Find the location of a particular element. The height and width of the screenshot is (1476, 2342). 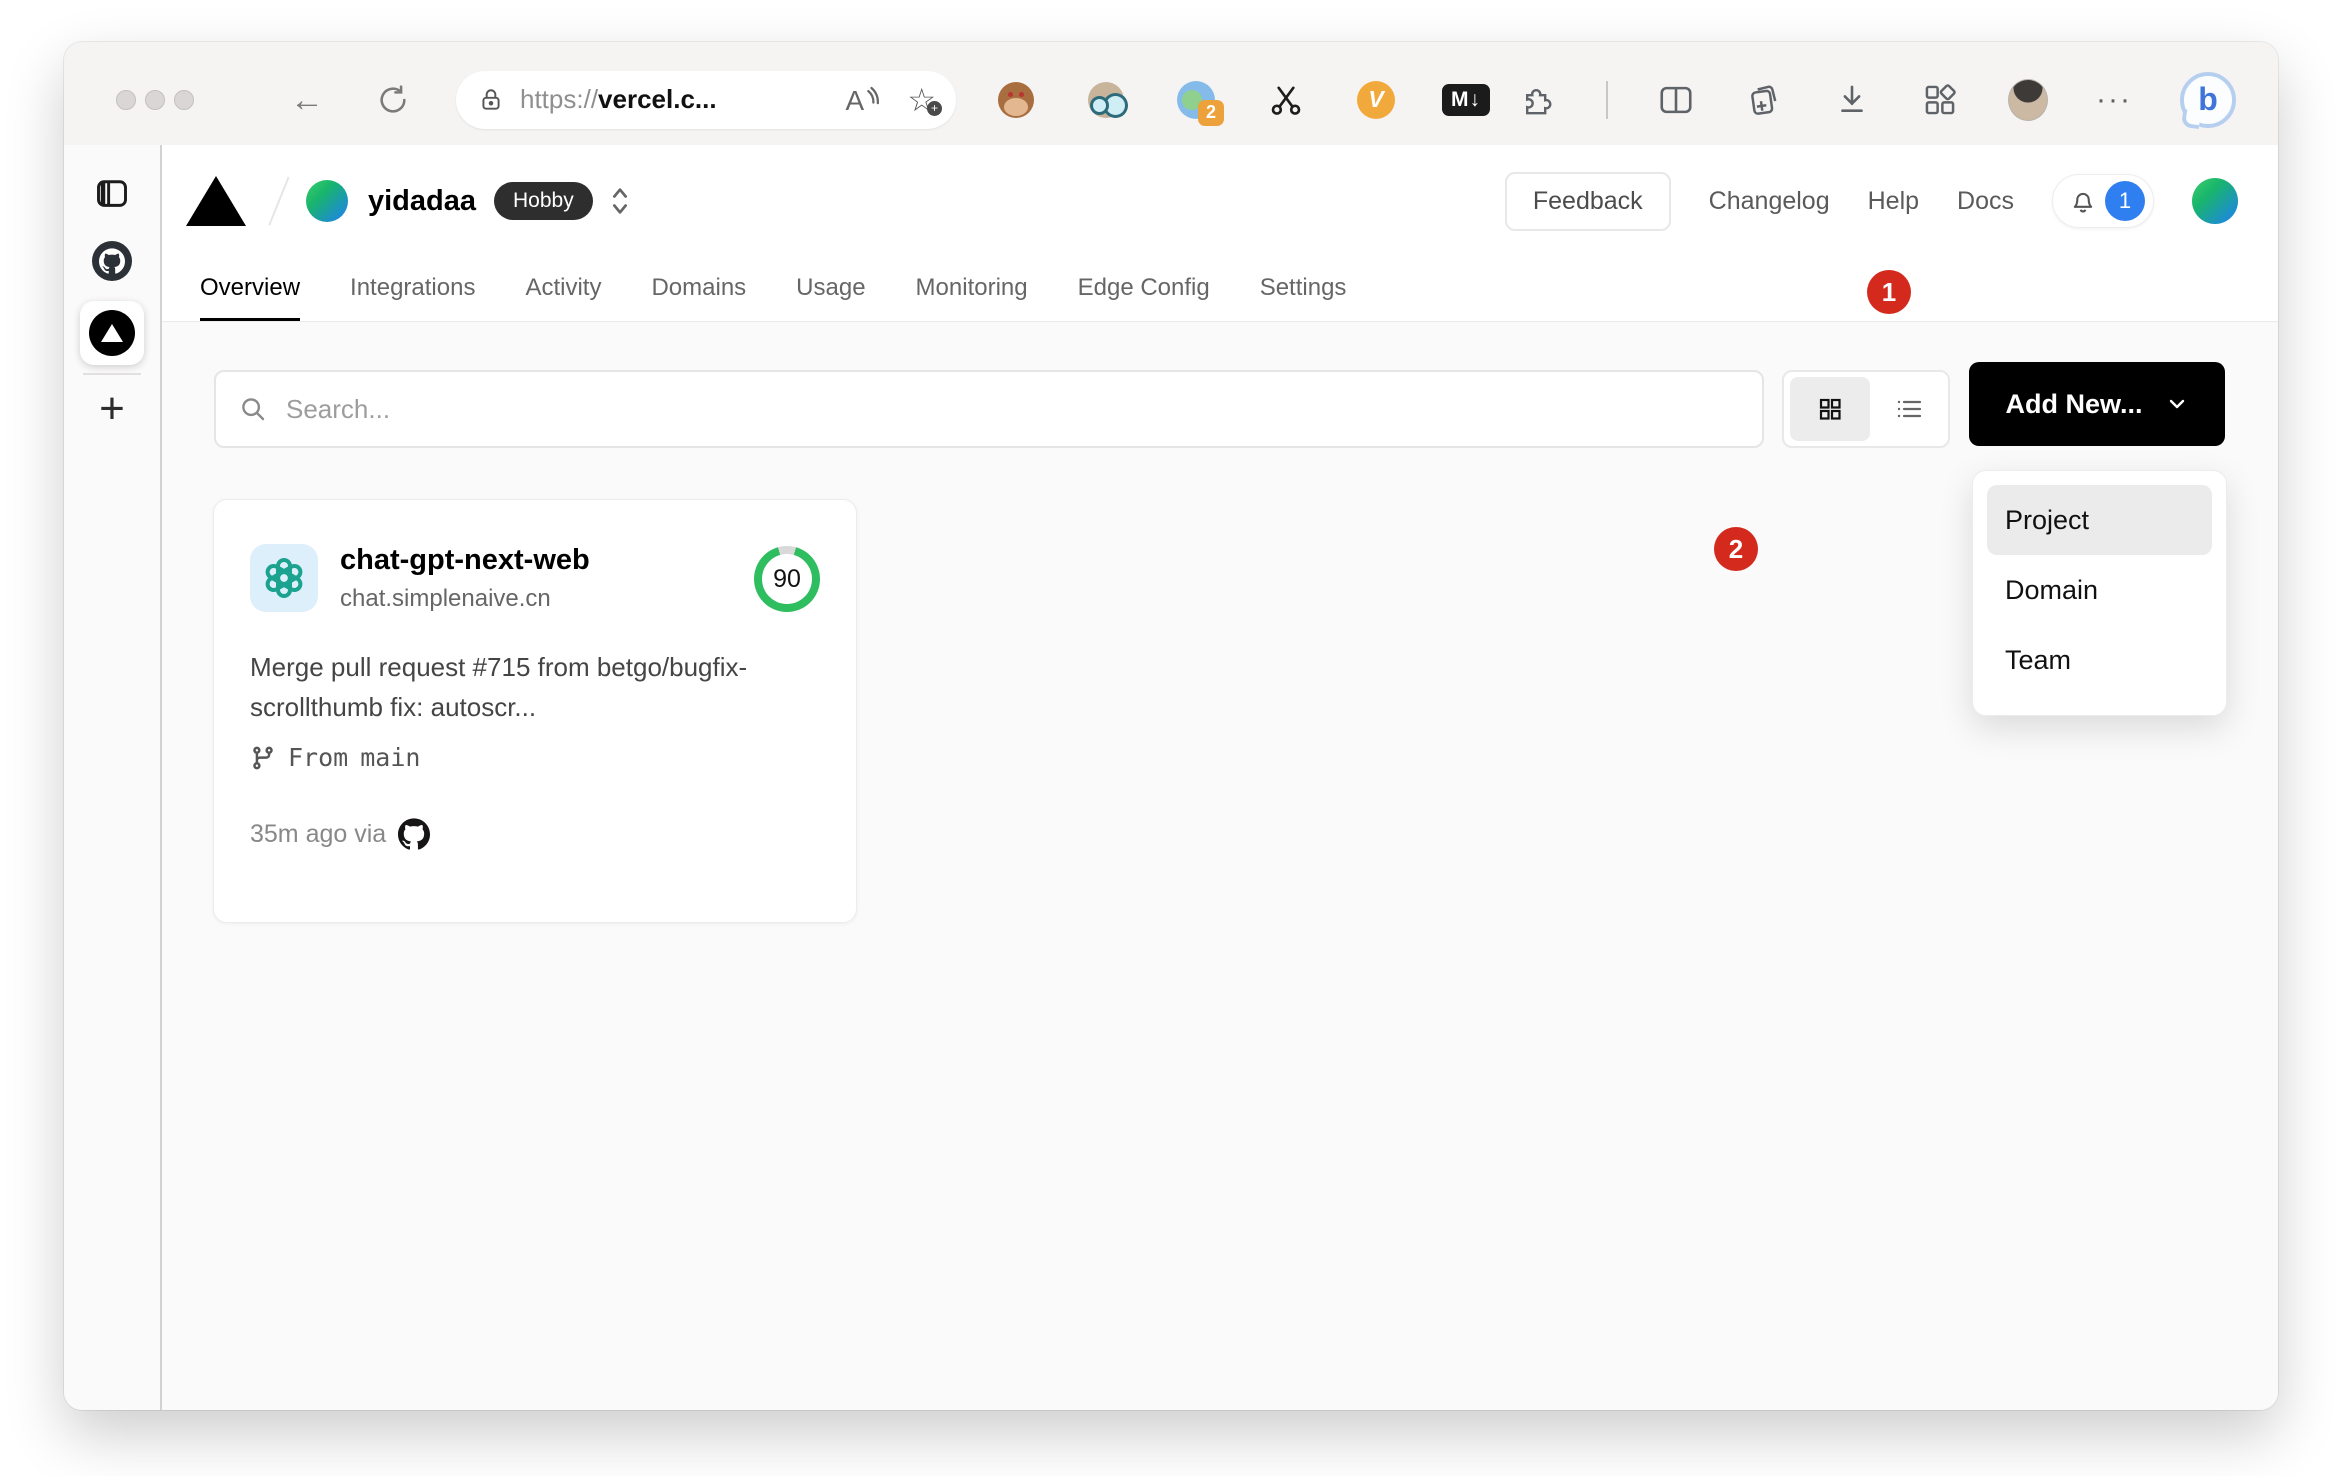

branch-row: From main is located at coordinates (535, 757).